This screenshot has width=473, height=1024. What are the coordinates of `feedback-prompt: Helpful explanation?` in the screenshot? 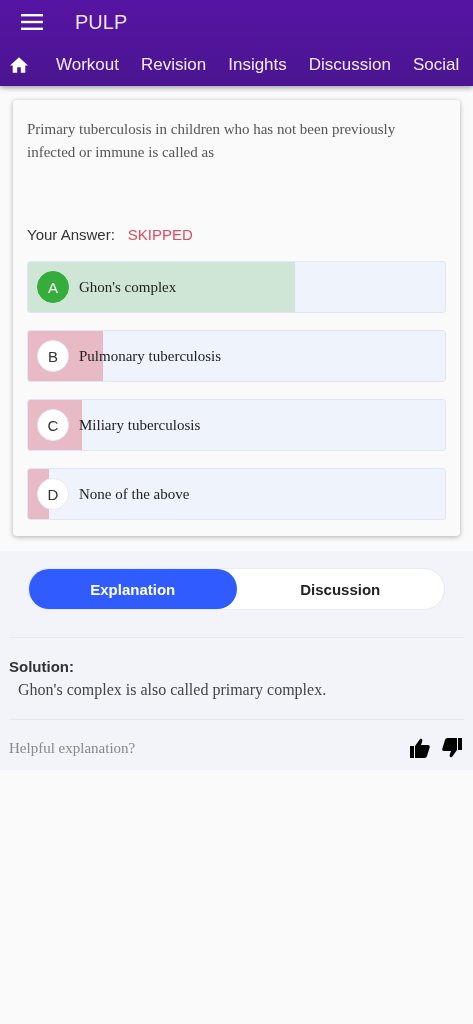 It's located at (72, 748).